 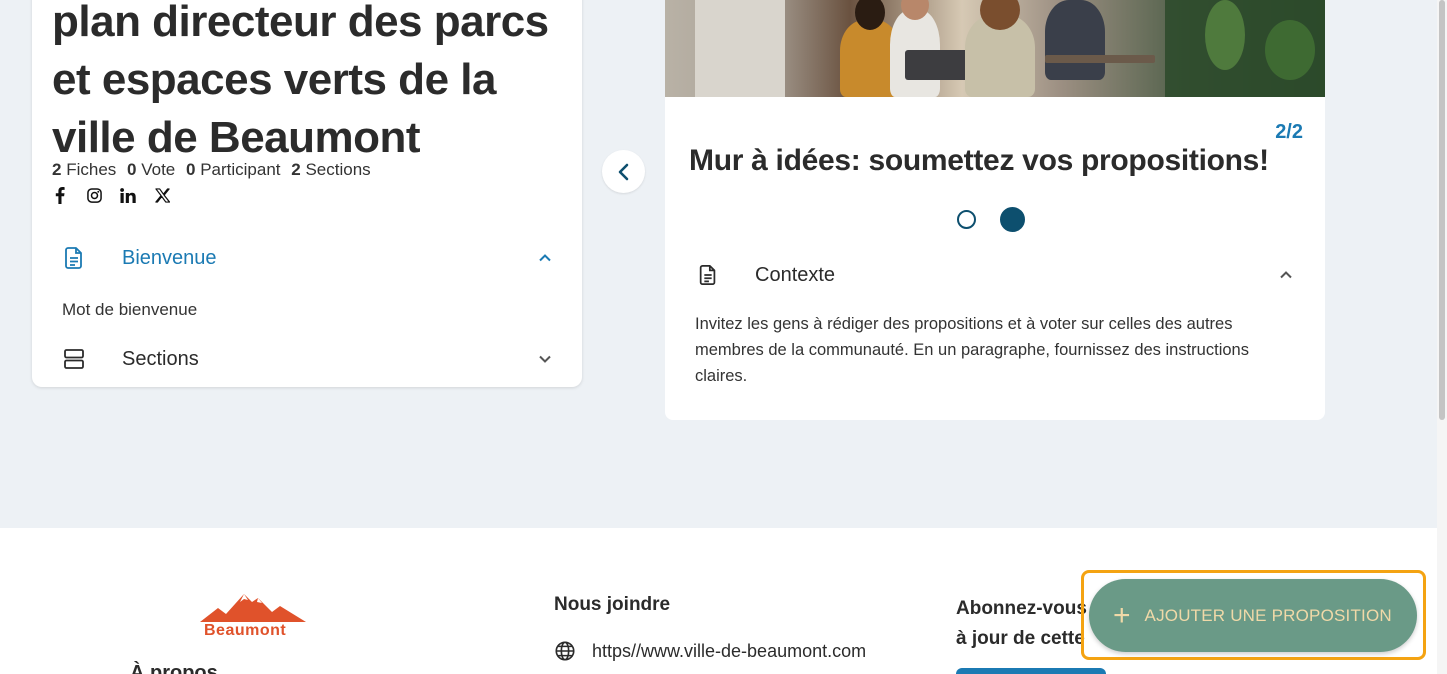 I want to click on stat-fiches: 2 Fiches, so click(x=84, y=169).